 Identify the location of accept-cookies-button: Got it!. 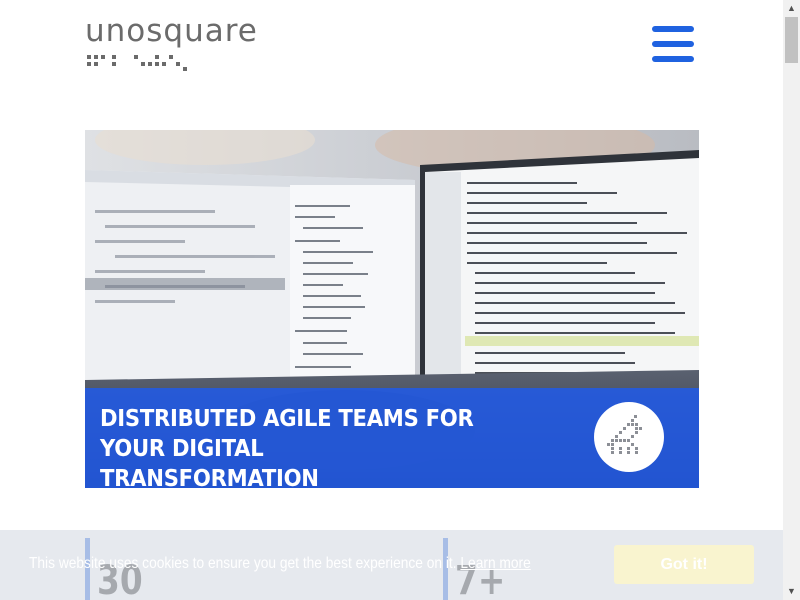
(684, 564).